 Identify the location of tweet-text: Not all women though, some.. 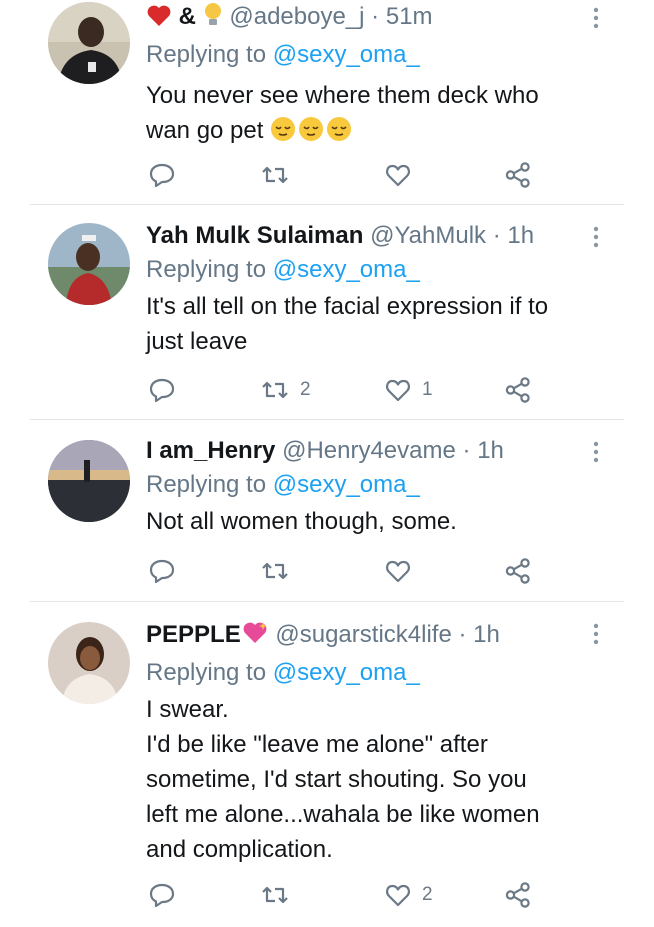
(371, 521).